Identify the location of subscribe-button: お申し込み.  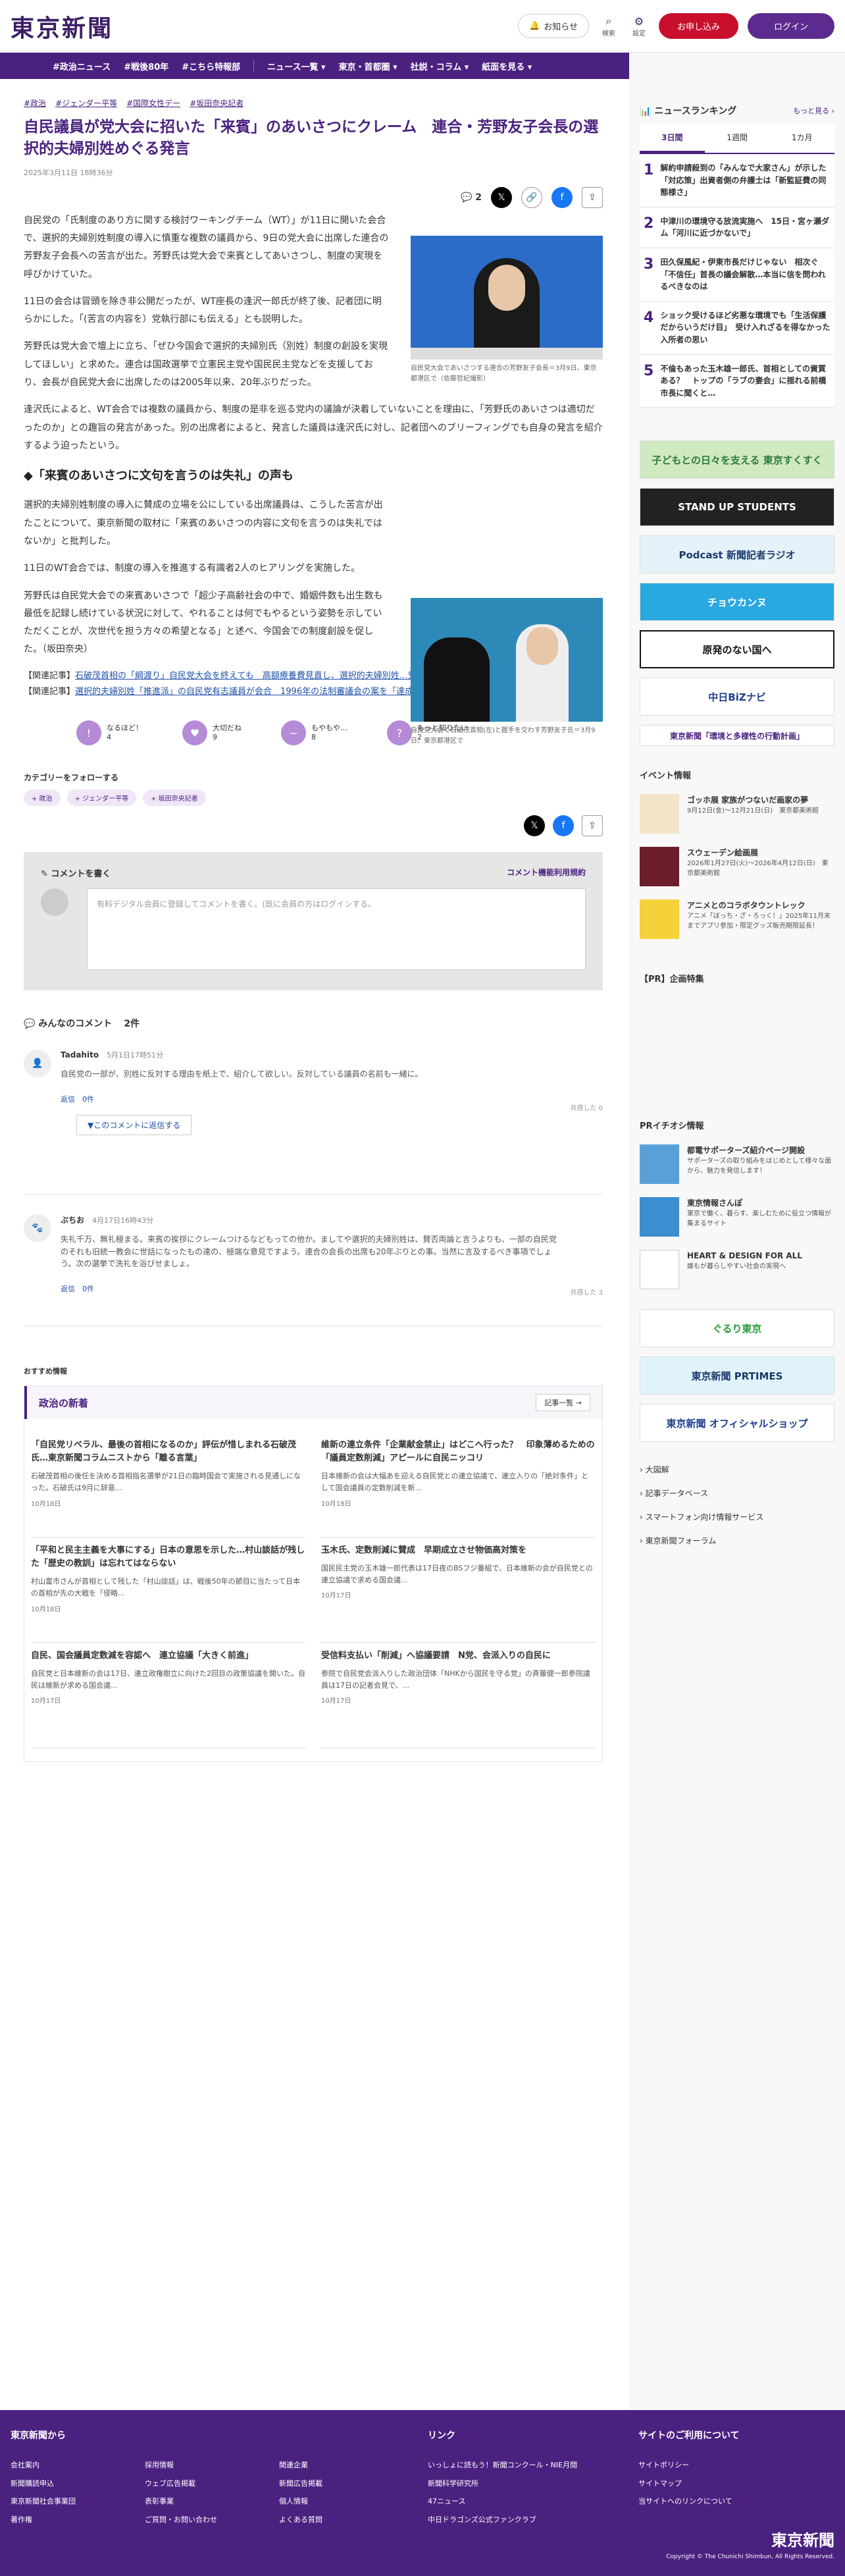
(698, 26).